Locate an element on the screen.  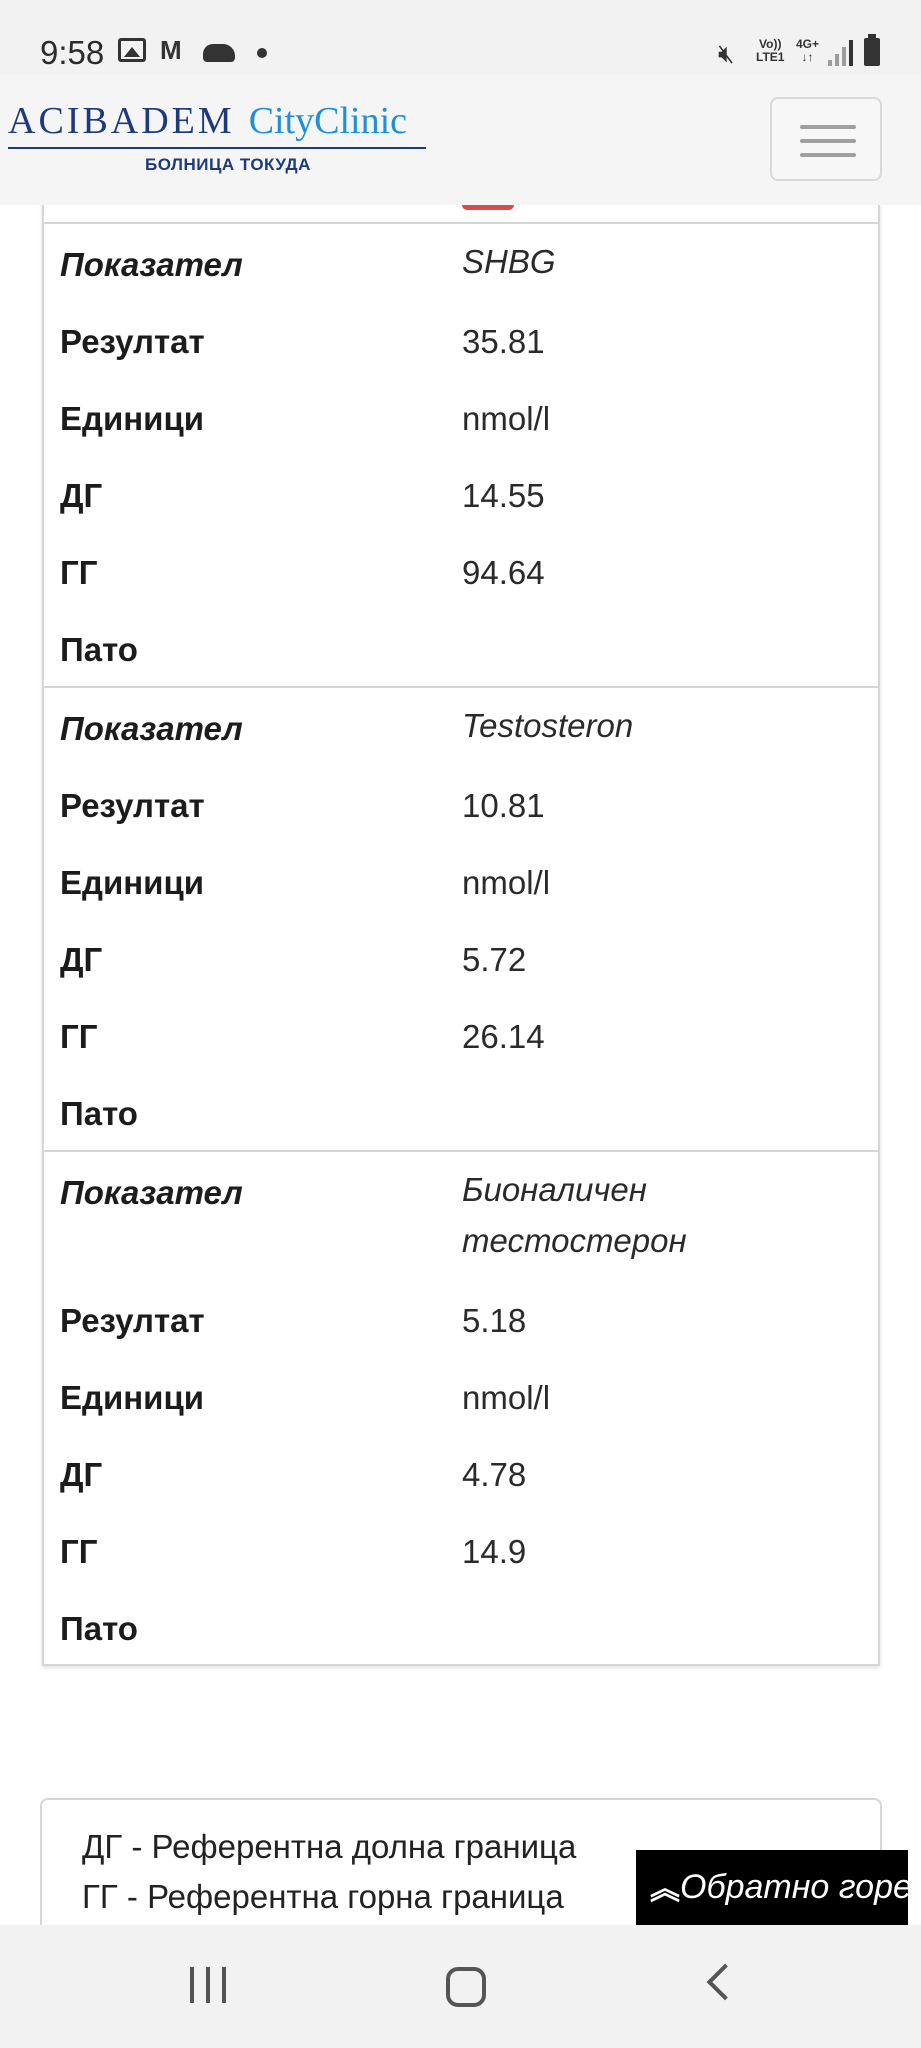
mute-icon: 🔇︎ is located at coordinates (726, 53).